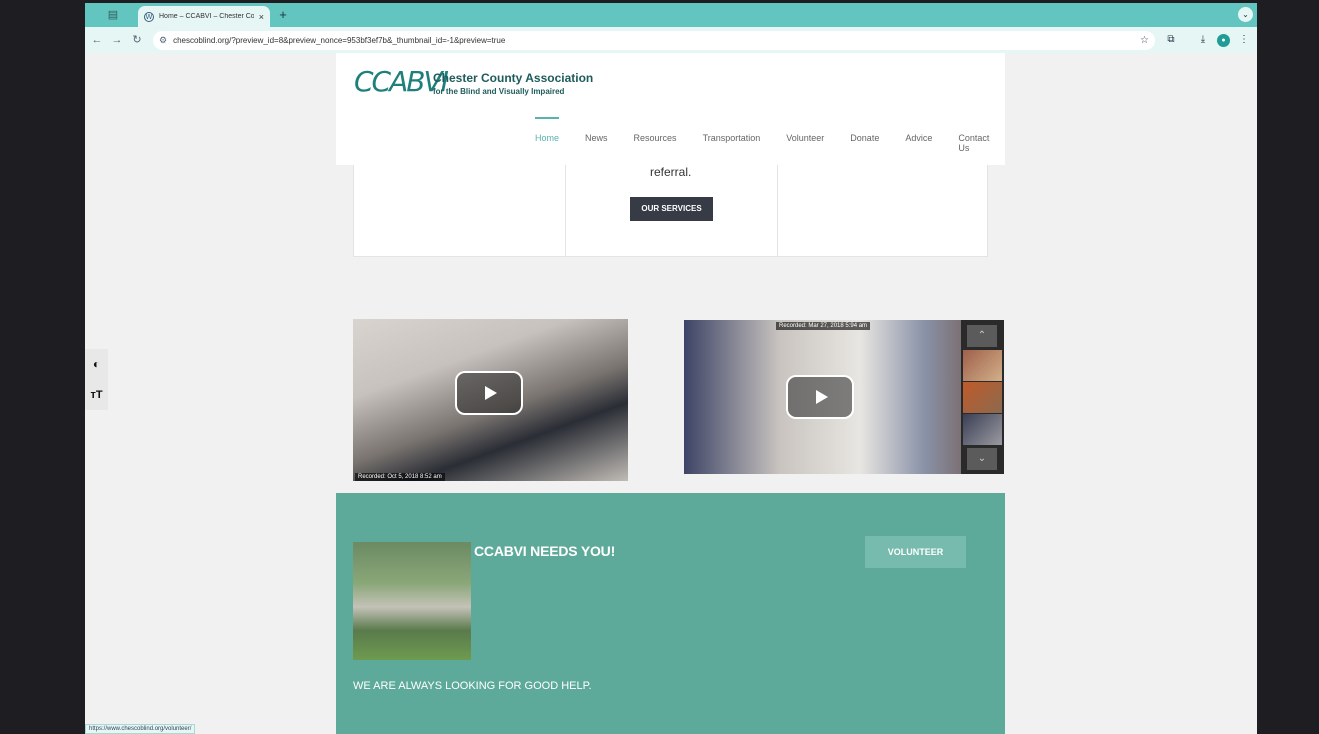 The height and width of the screenshot is (734, 1319). I want to click on our-services-button: OUR SERVICES, so click(671, 209).